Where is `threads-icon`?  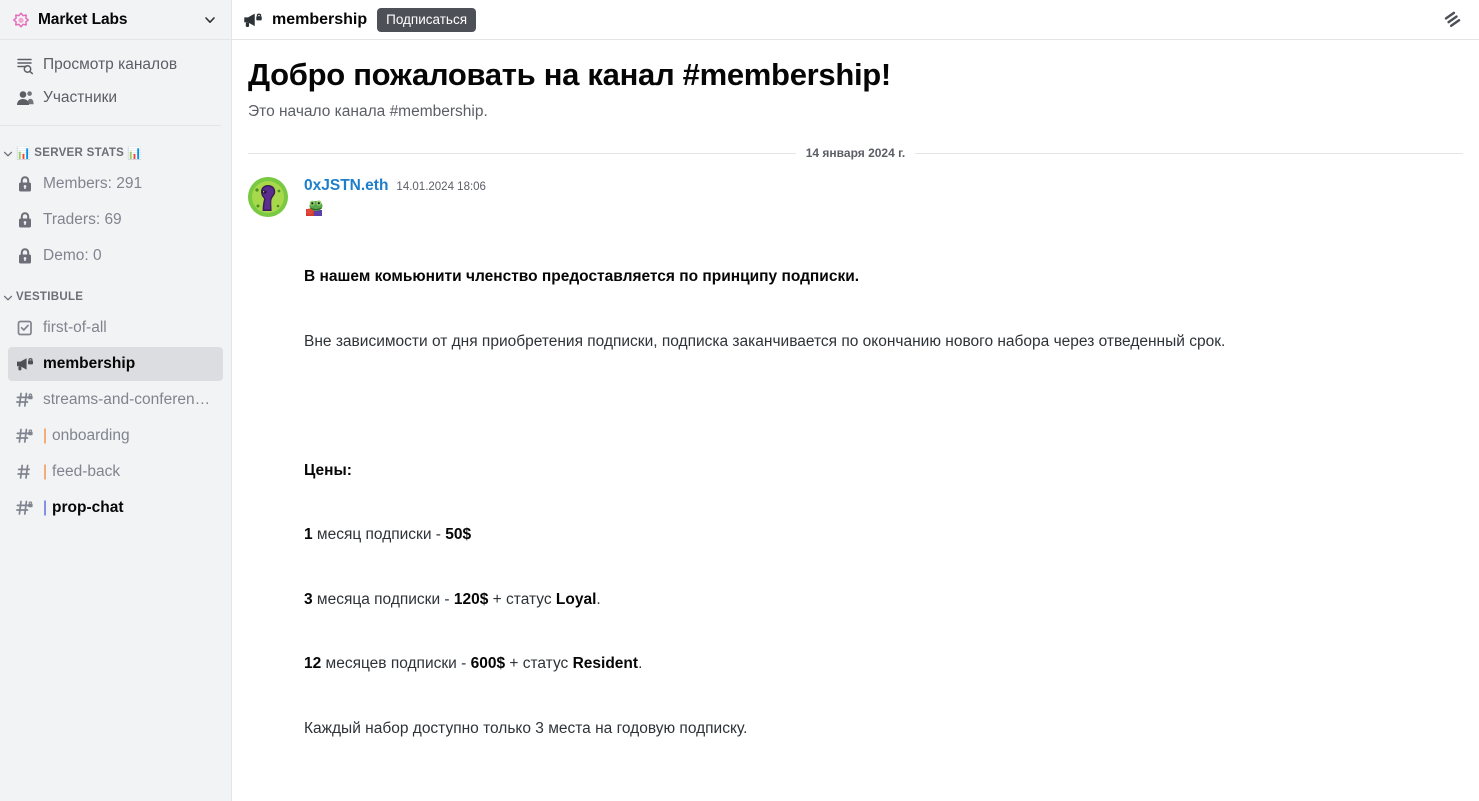
threads-icon is located at coordinates (1453, 20).